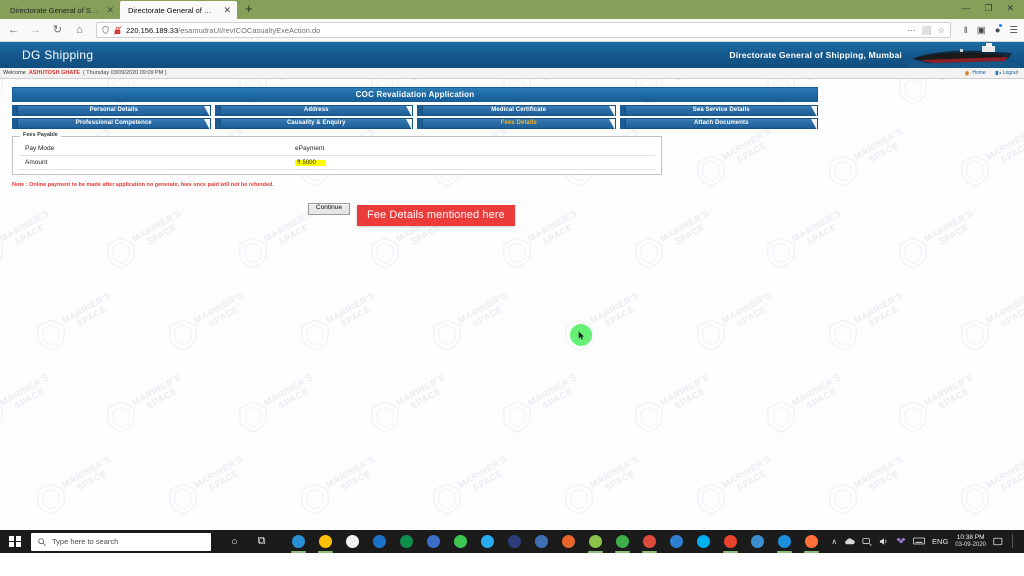 The height and width of the screenshot is (576, 1024). I want to click on firefox-icon, so click(811, 541).